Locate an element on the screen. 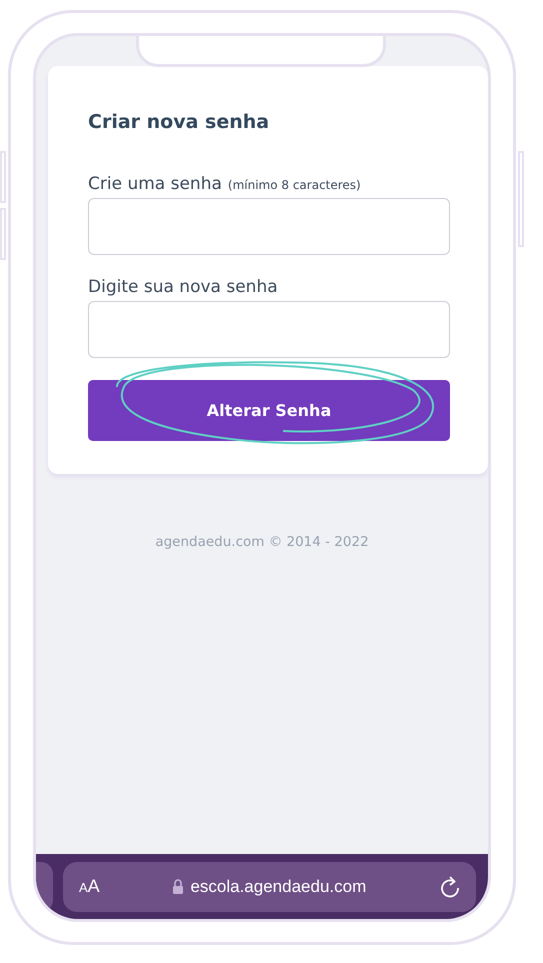 The width and height of the screenshot is (543, 963). url-text: escola.agendaedu.com is located at coordinates (278, 886).